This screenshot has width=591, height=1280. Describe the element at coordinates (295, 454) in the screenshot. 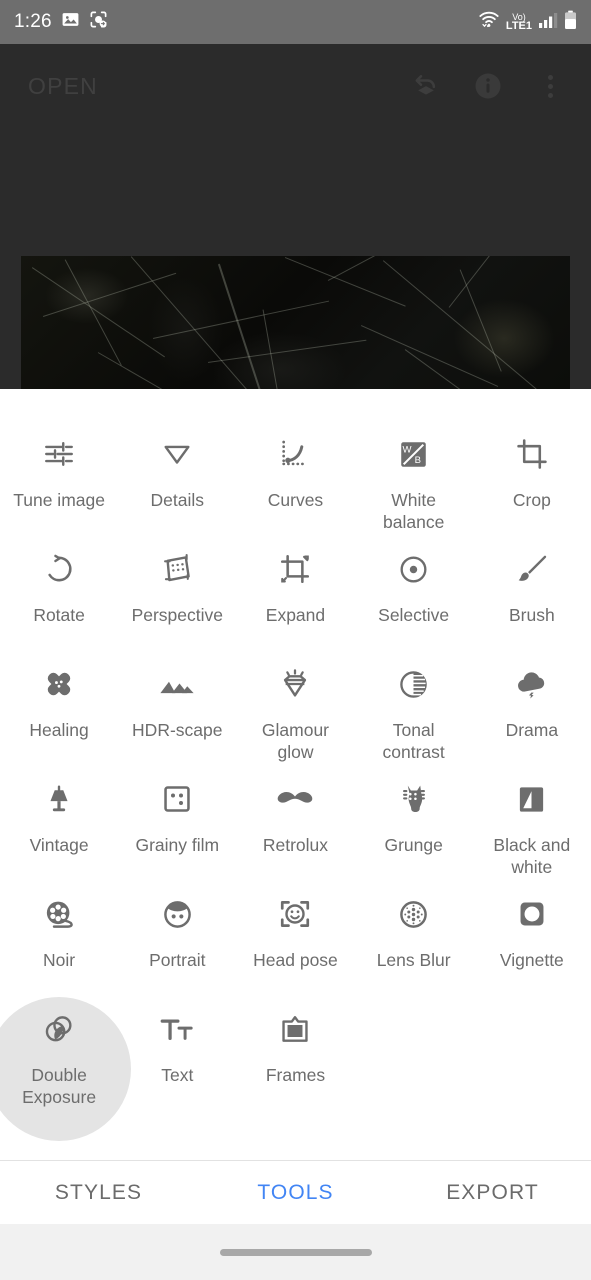

I see `curves-icon` at that location.